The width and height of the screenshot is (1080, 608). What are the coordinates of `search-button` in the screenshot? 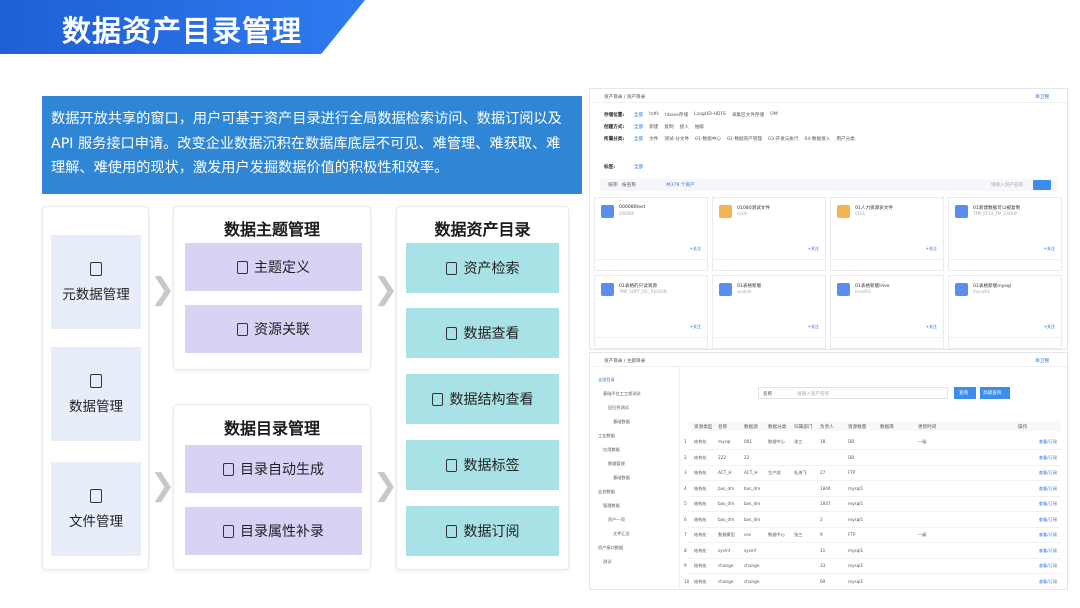 It's located at (1042, 185).